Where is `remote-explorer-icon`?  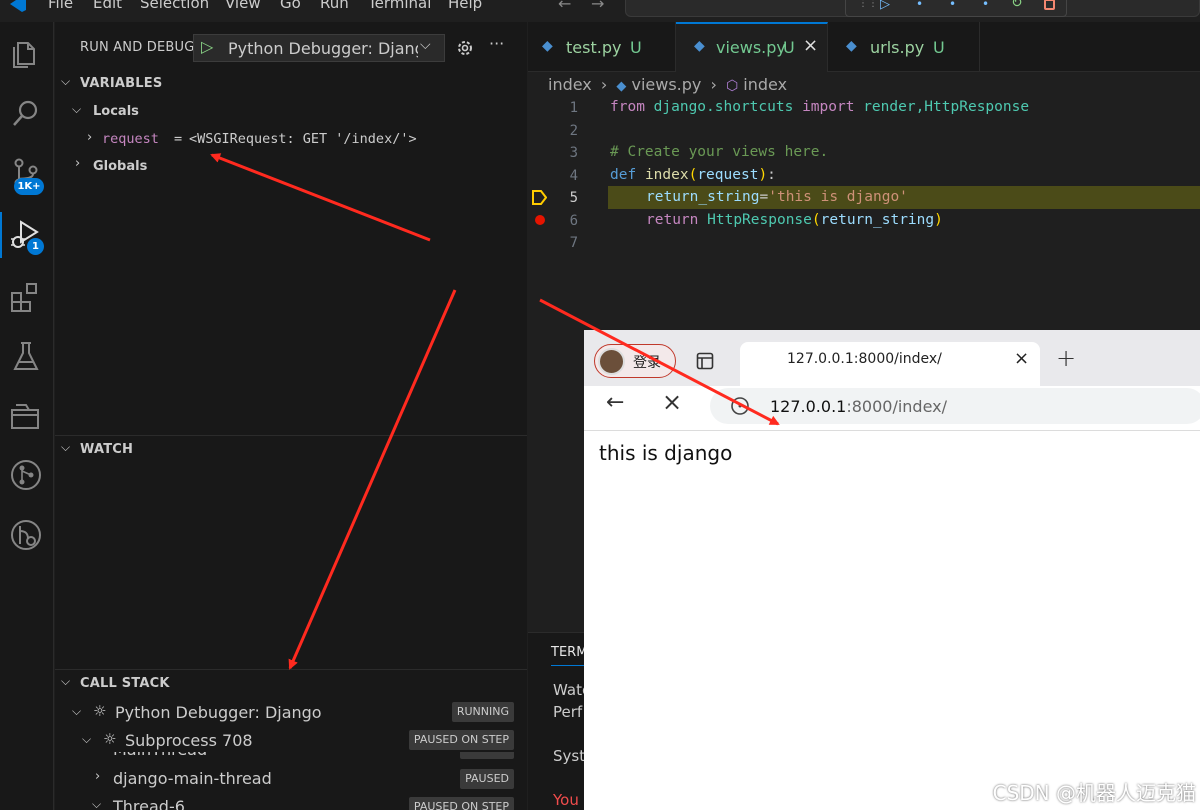 remote-explorer-icon is located at coordinates (26, 417).